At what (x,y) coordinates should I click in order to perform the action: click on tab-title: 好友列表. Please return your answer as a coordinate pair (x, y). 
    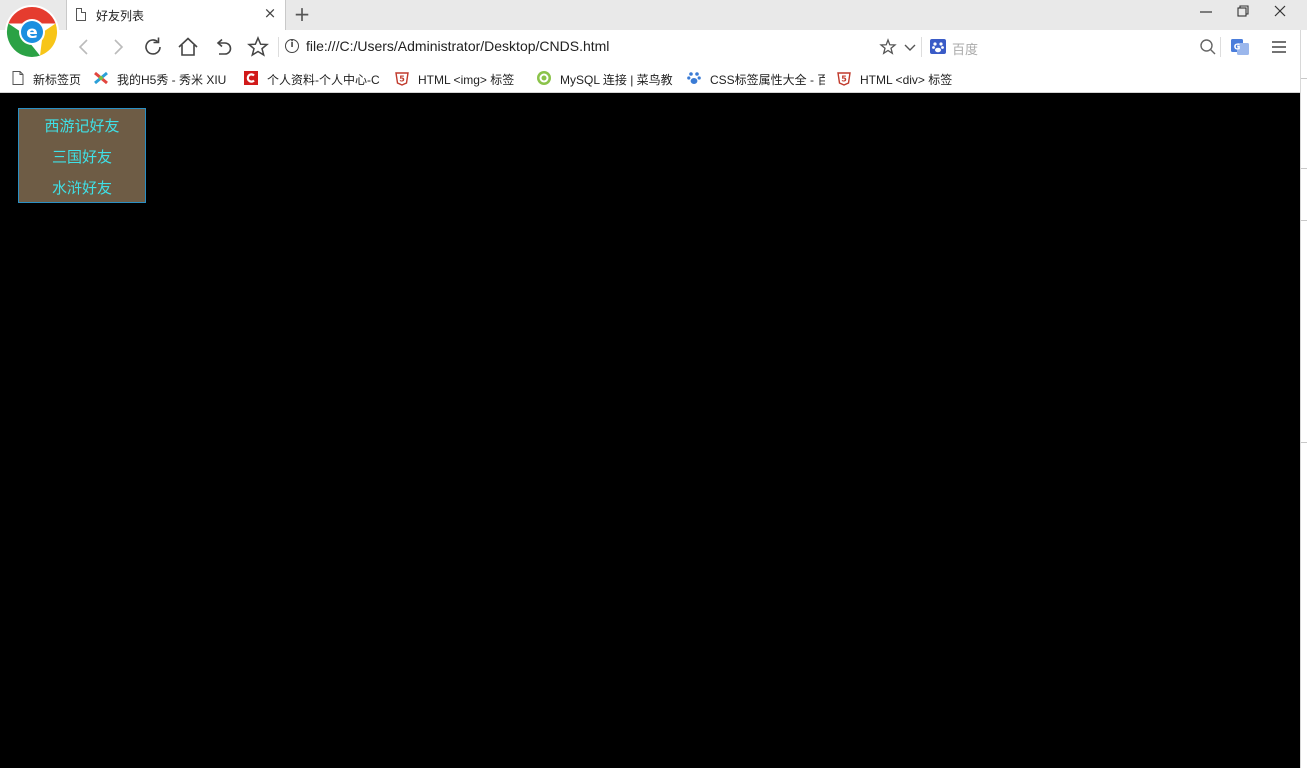
    Looking at the image, I should click on (120, 16).